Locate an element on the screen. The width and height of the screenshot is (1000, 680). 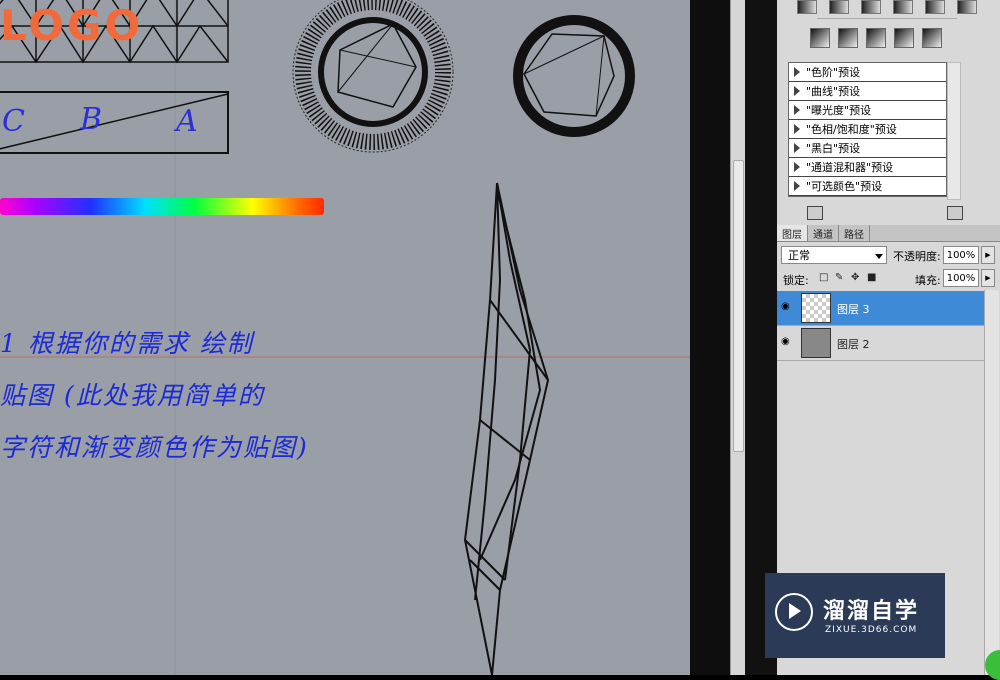
preset-levels: "色阶"预设 is located at coordinates (867, 72).